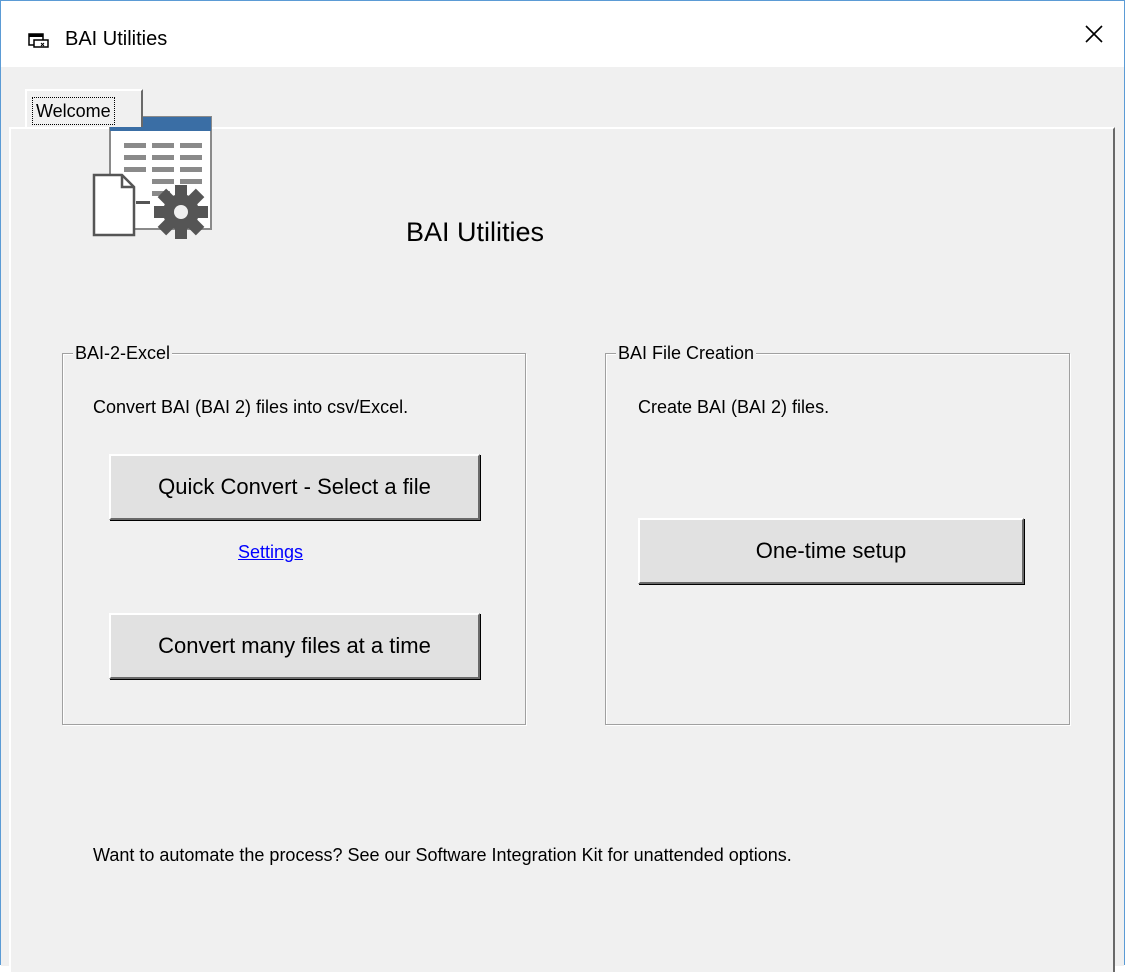  I want to click on close-button, so click(1094, 34).